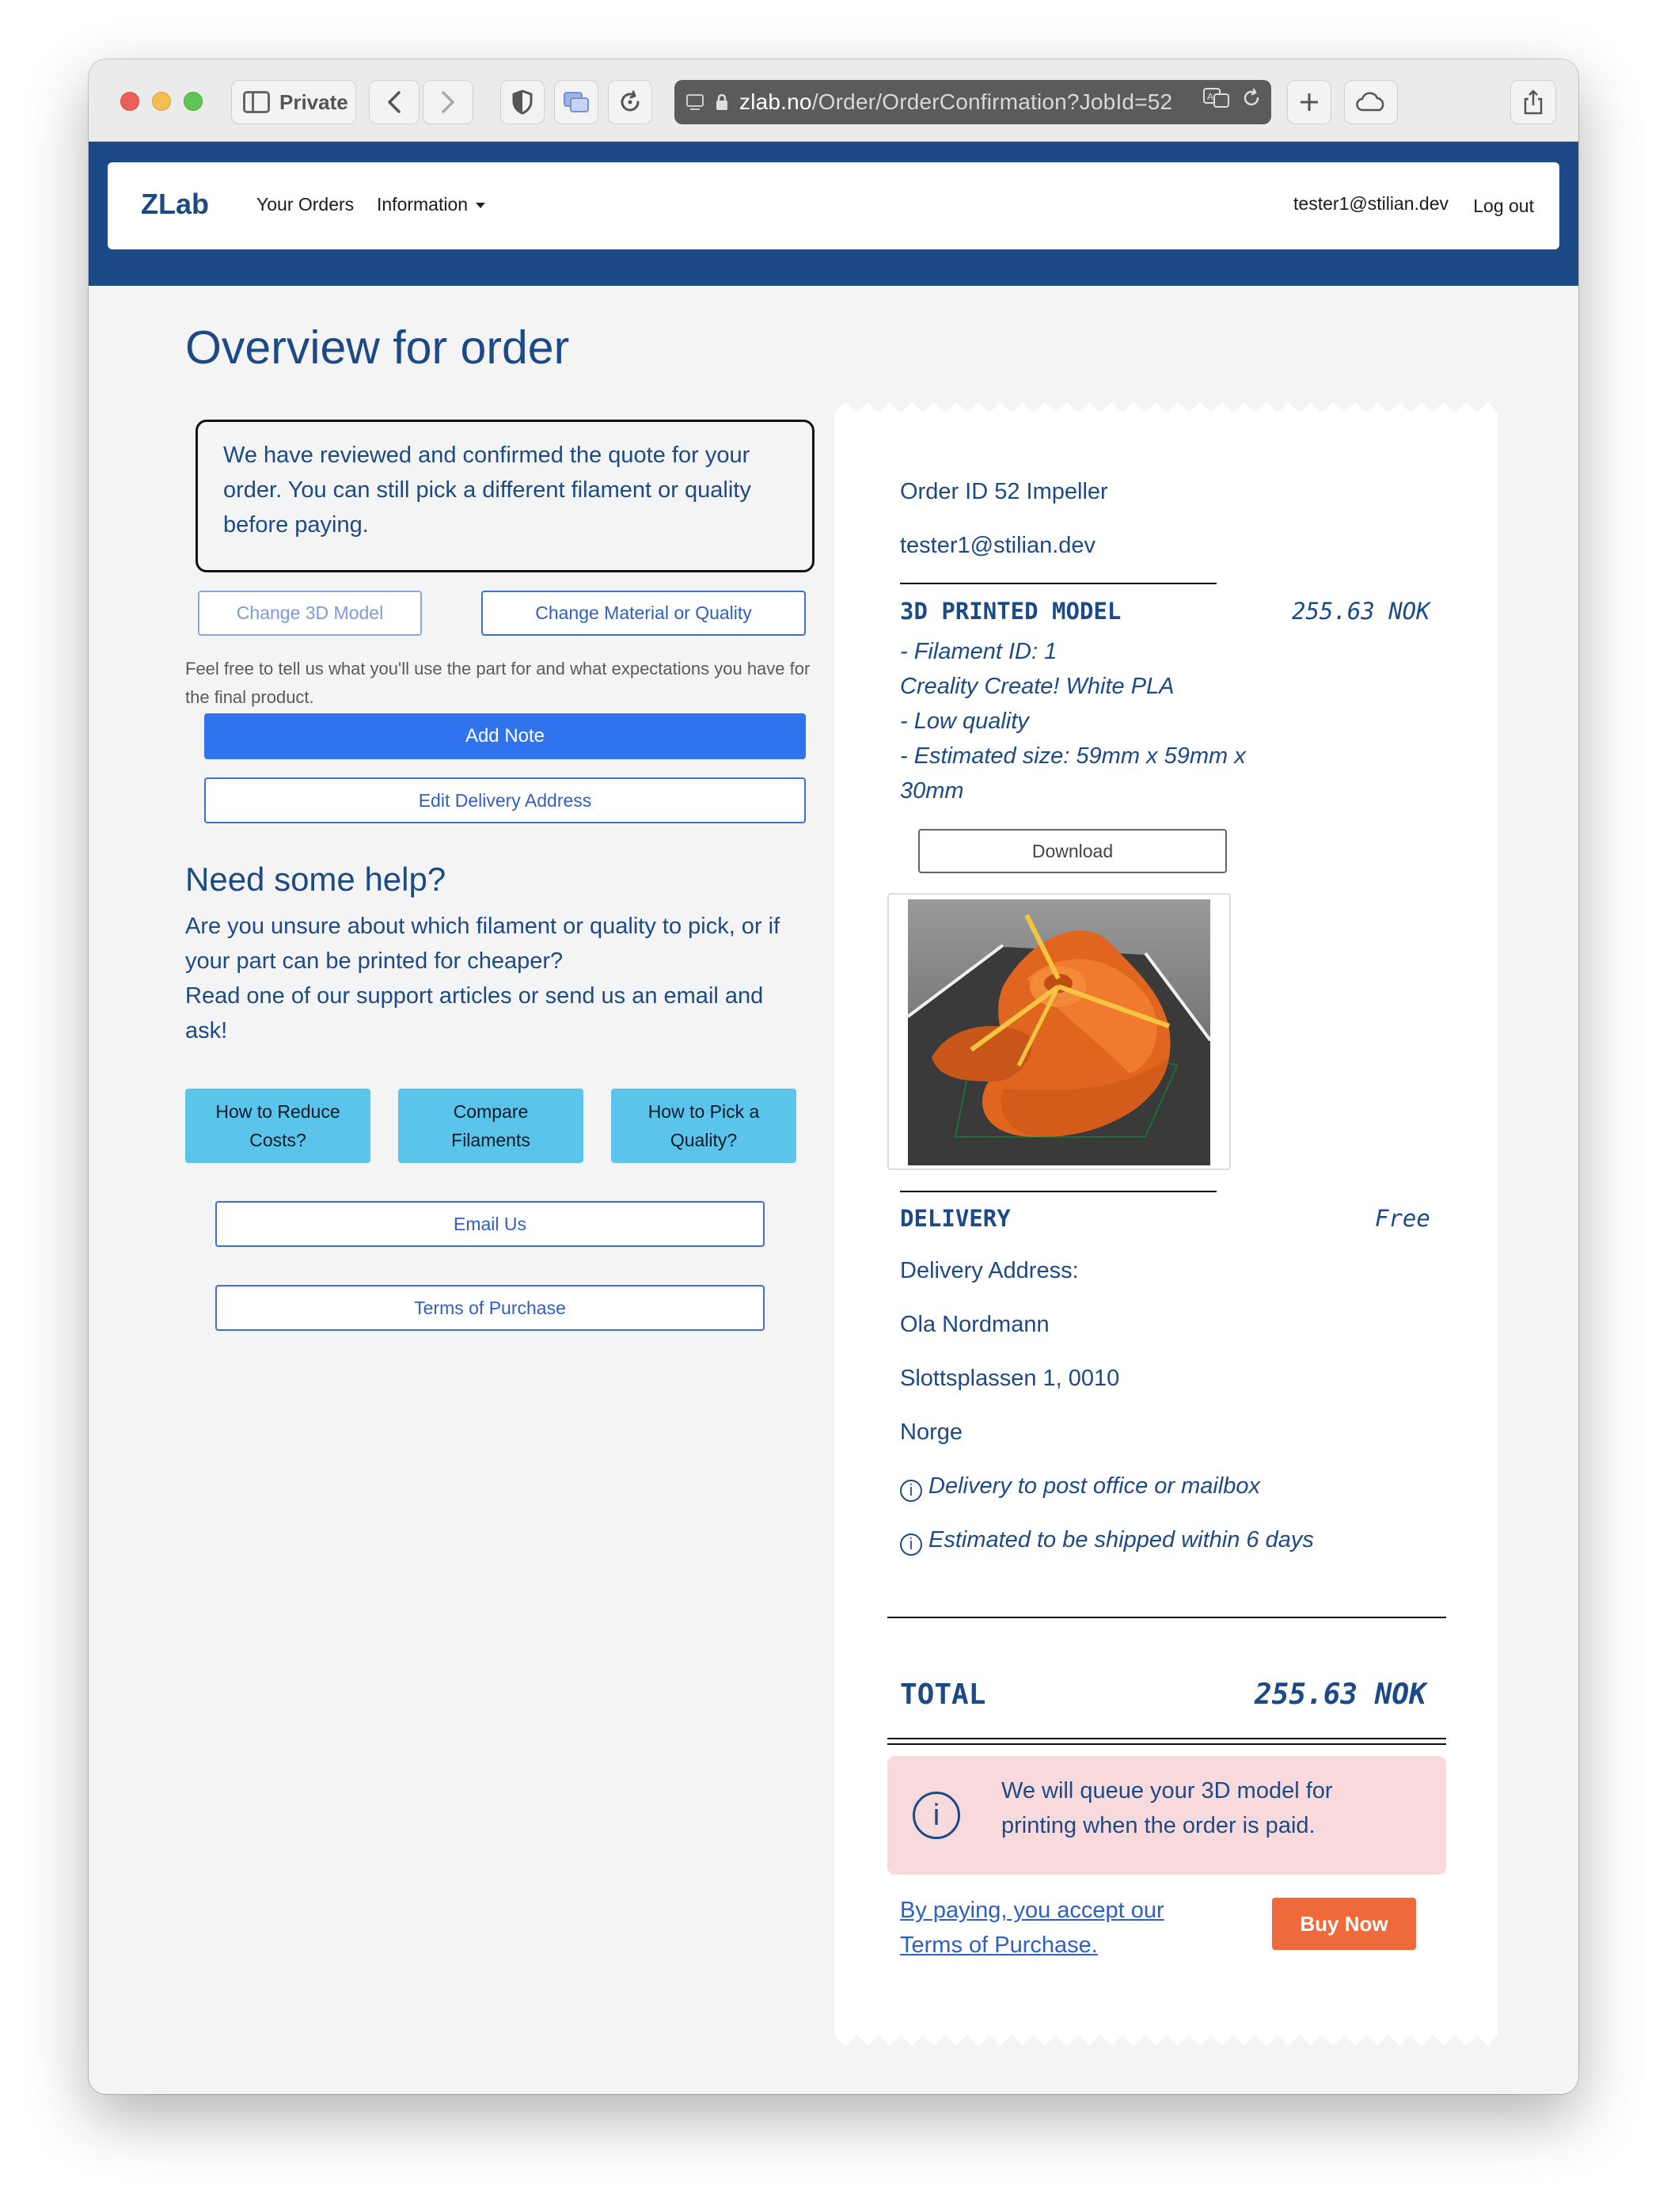 Image resolution: width=1667 pixels, height=2212 pixels. Describe the element at coordinates (1010, 1378) in the screenshot. I see `street-address: Slottsplassen 1, 0010` at that location.